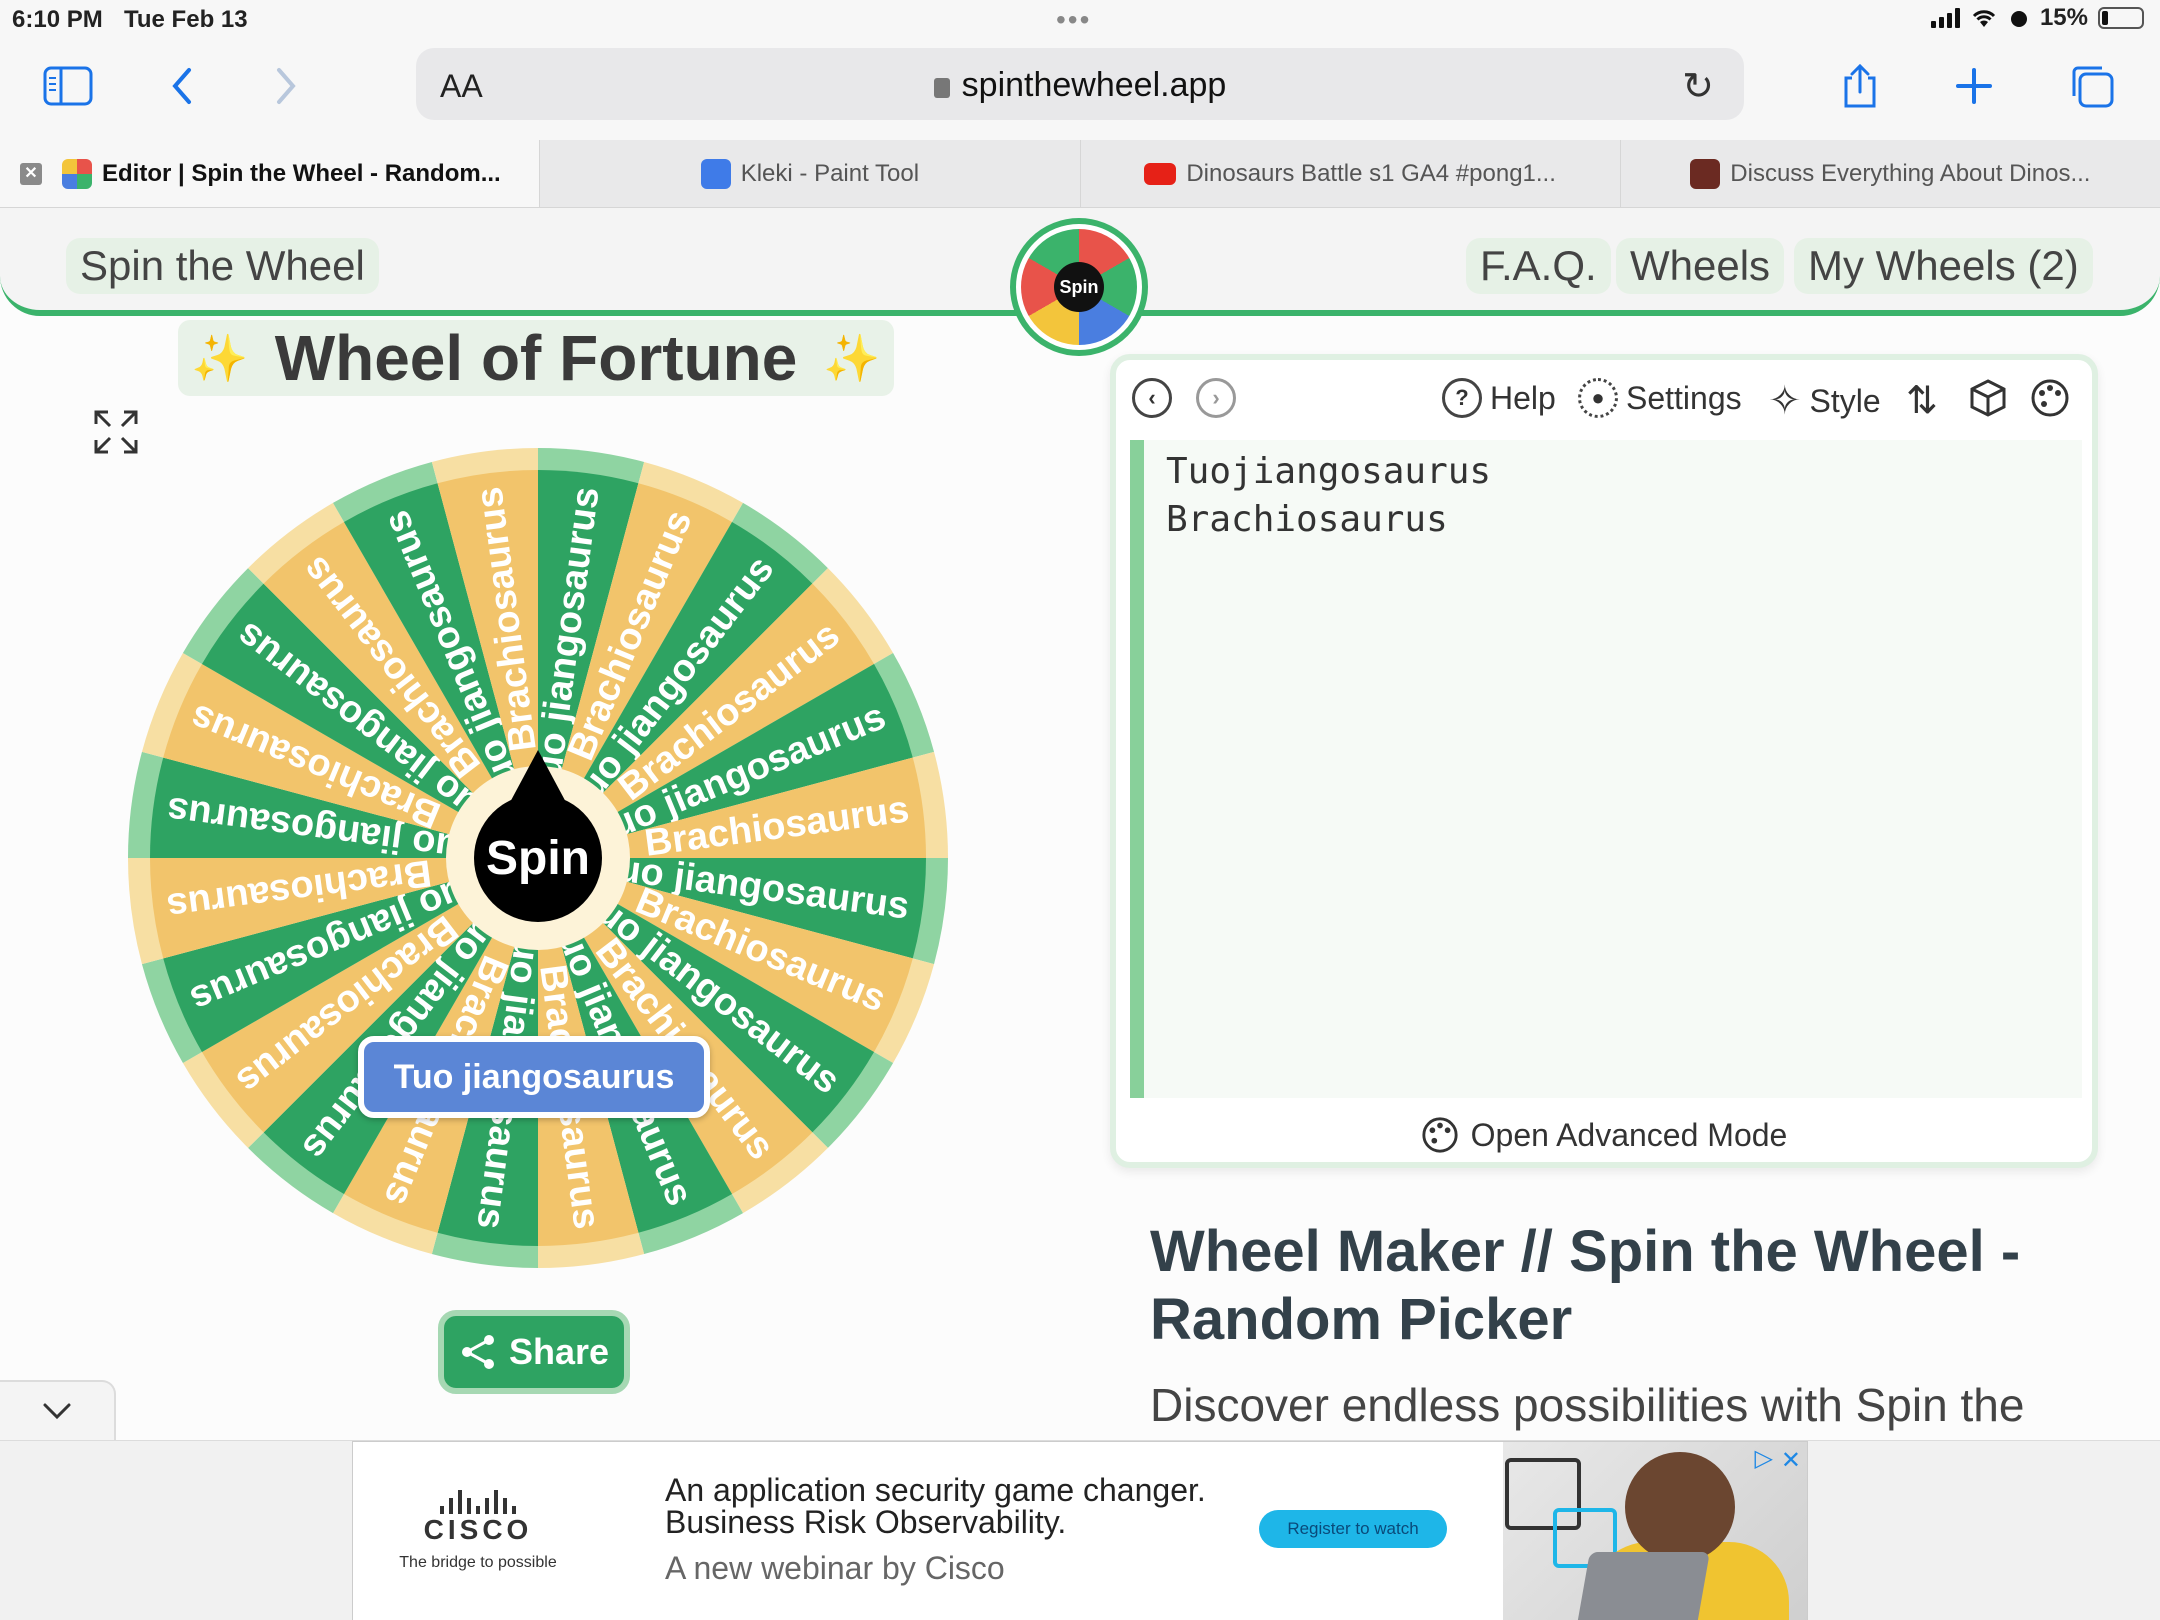 This screenshot has width=2160, height=1620. What do you see at coordinates (1684, 397) in the screenshot?
I see `settings-label: Settings` at bounding box center [1684, 397].